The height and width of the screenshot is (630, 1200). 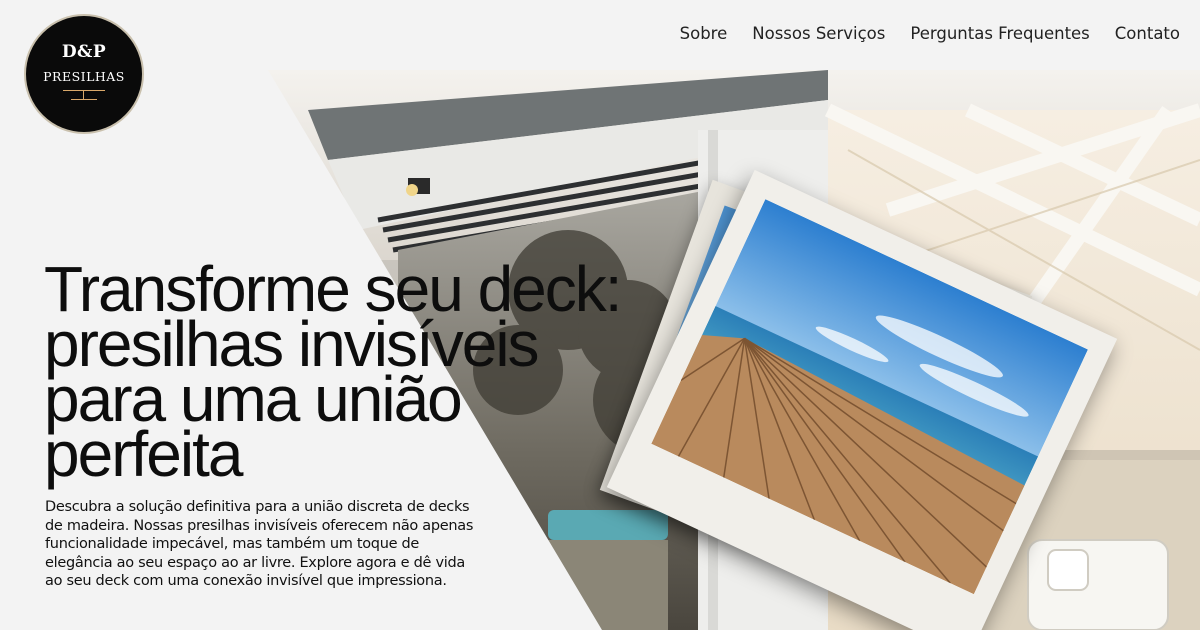 I want to click on nav-link-faq: Perguntas Frequentes, so click(x=999, y=33).